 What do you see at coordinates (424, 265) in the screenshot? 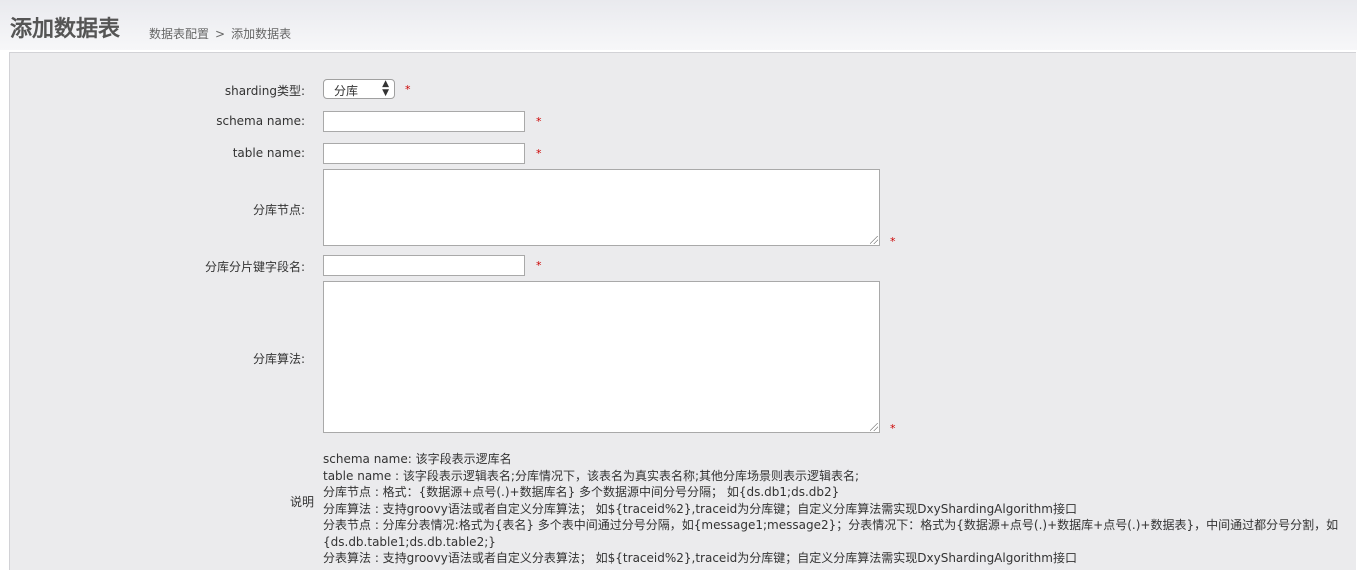
I see `db-shard-key-input` at bounding box center [424, 265].